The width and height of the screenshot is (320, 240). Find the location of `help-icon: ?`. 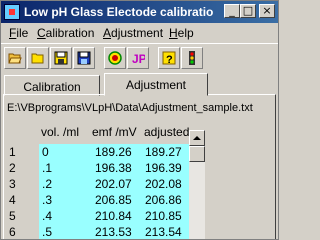

help-icon: ? is located at coordinates (169, 58).